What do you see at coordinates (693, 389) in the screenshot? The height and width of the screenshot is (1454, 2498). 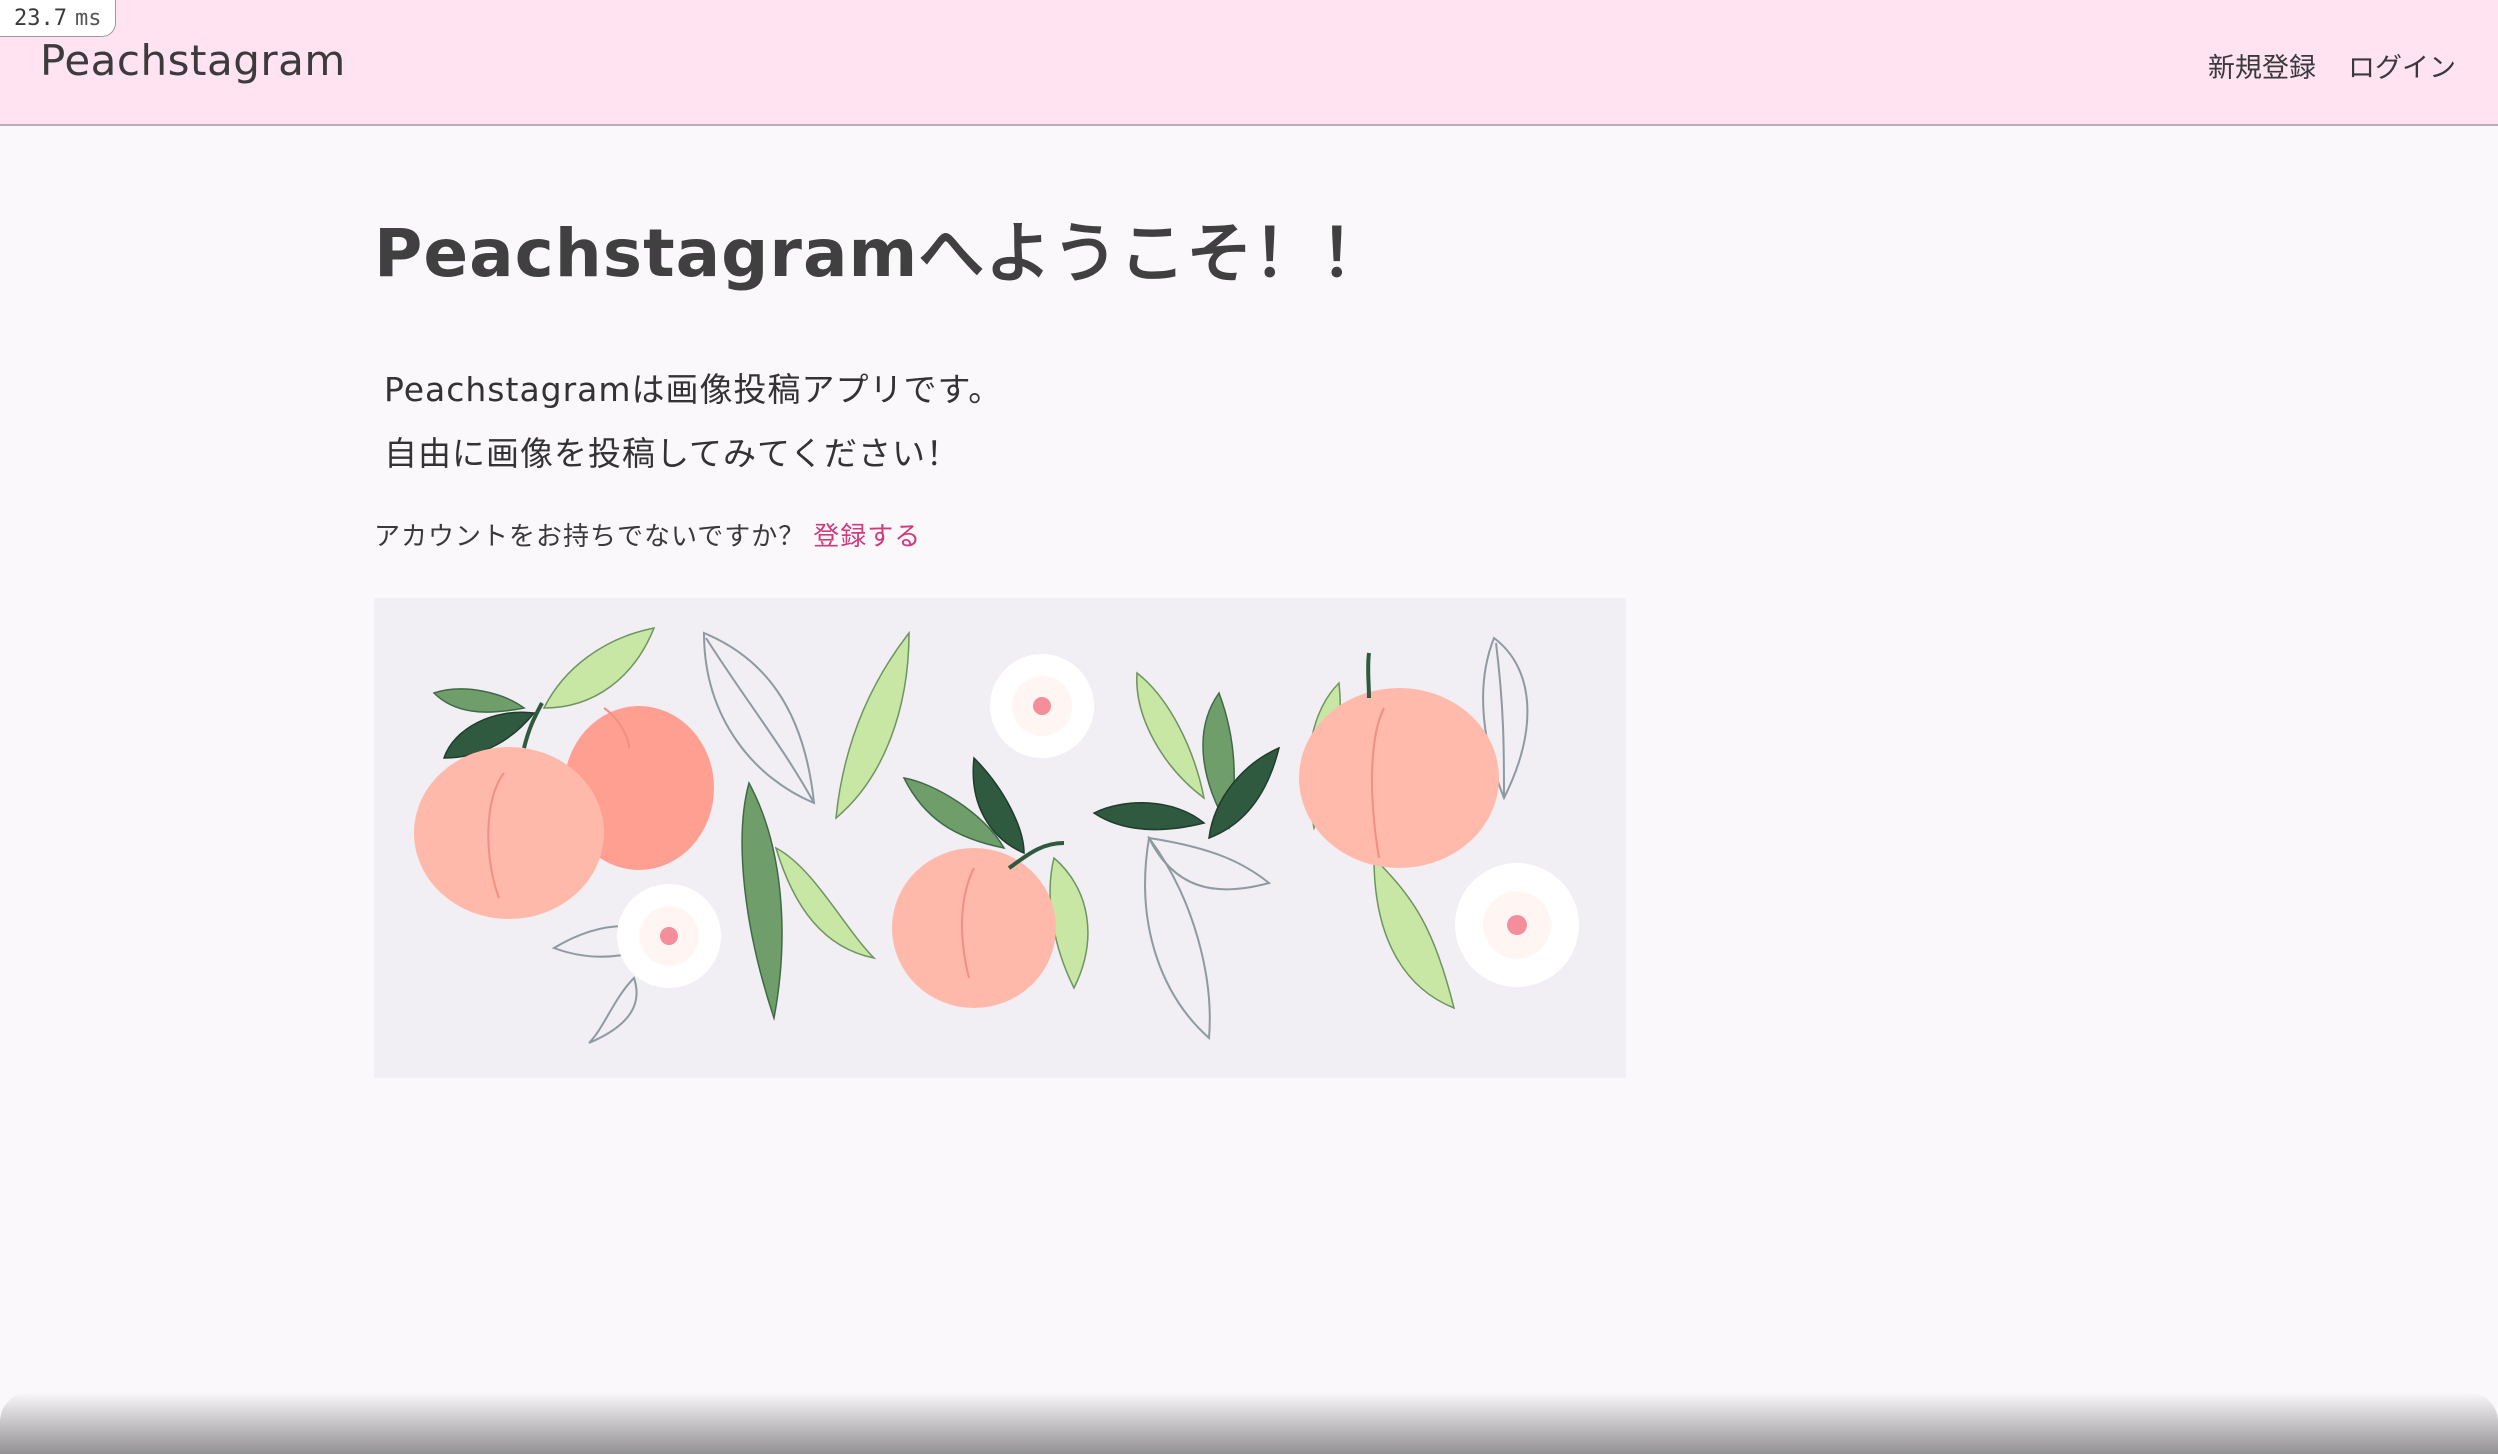 I see `description-line-1: Peachstagramは画像投稿アプリです。` at bounding box center [693, 389].